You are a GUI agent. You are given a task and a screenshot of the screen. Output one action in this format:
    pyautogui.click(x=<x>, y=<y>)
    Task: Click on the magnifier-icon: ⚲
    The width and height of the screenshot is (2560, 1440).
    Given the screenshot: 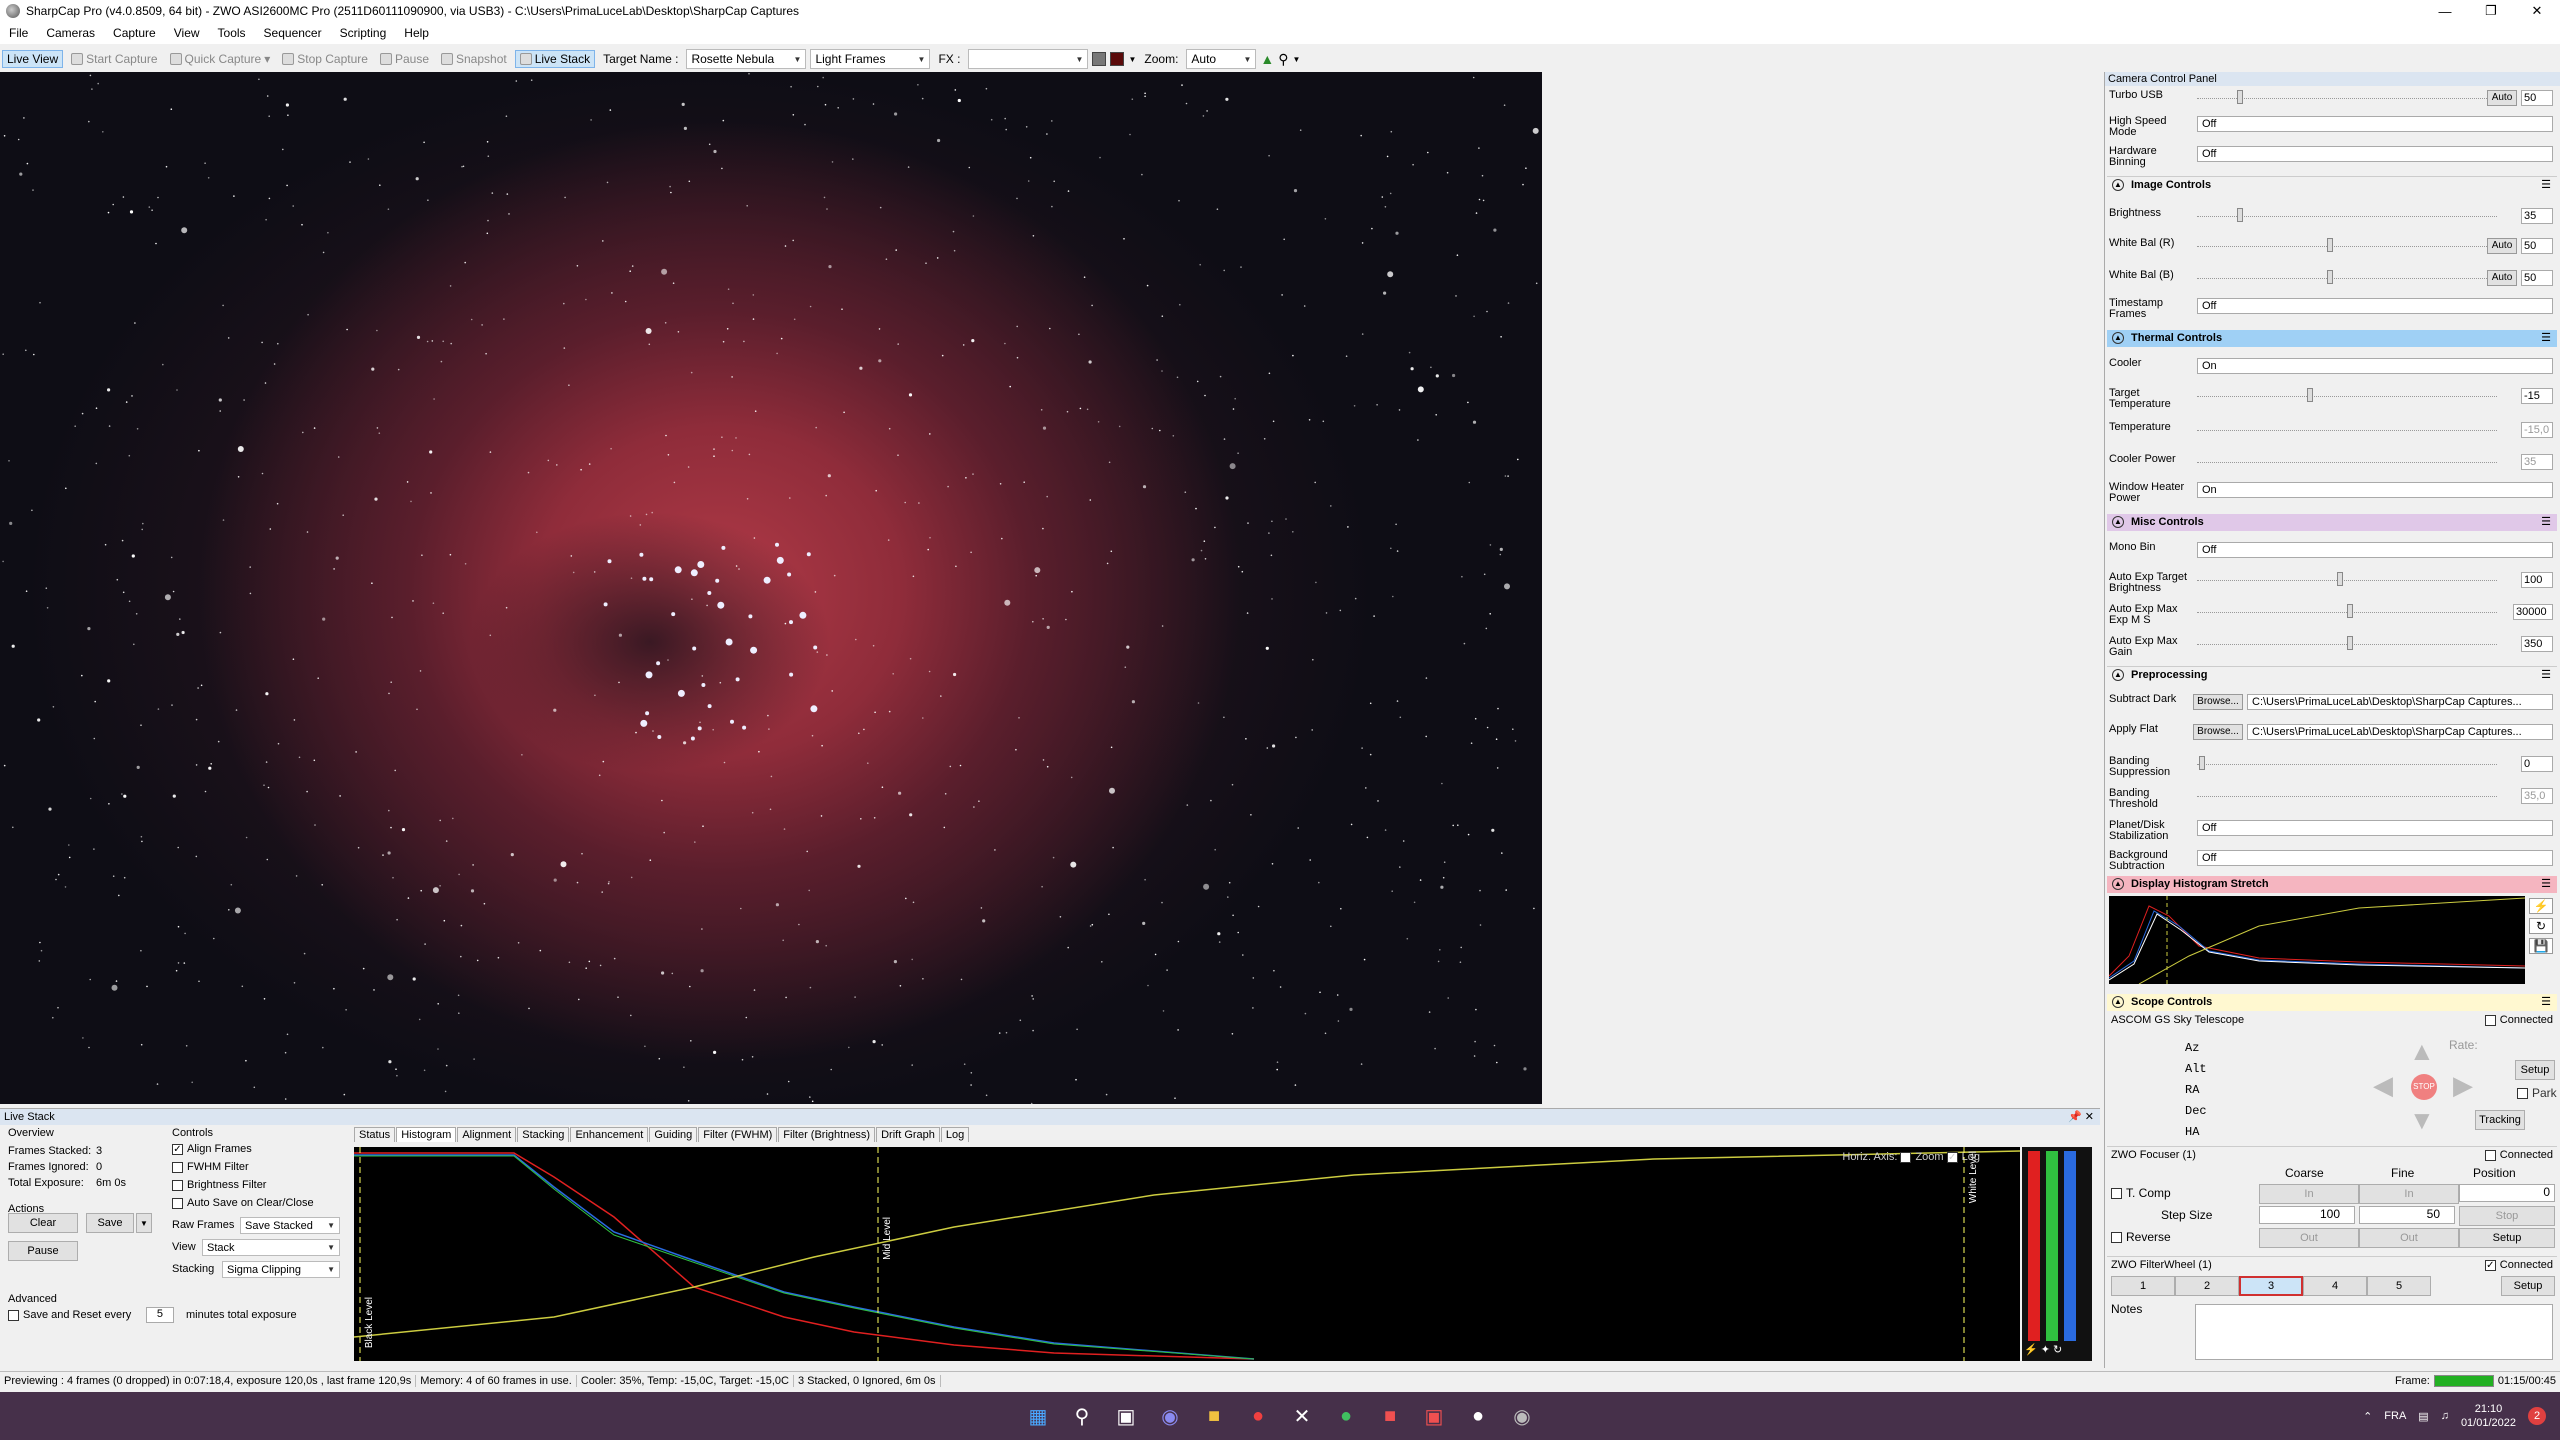 What is the action you would take?
    pyautogui.click(x=1283, y=59)
    